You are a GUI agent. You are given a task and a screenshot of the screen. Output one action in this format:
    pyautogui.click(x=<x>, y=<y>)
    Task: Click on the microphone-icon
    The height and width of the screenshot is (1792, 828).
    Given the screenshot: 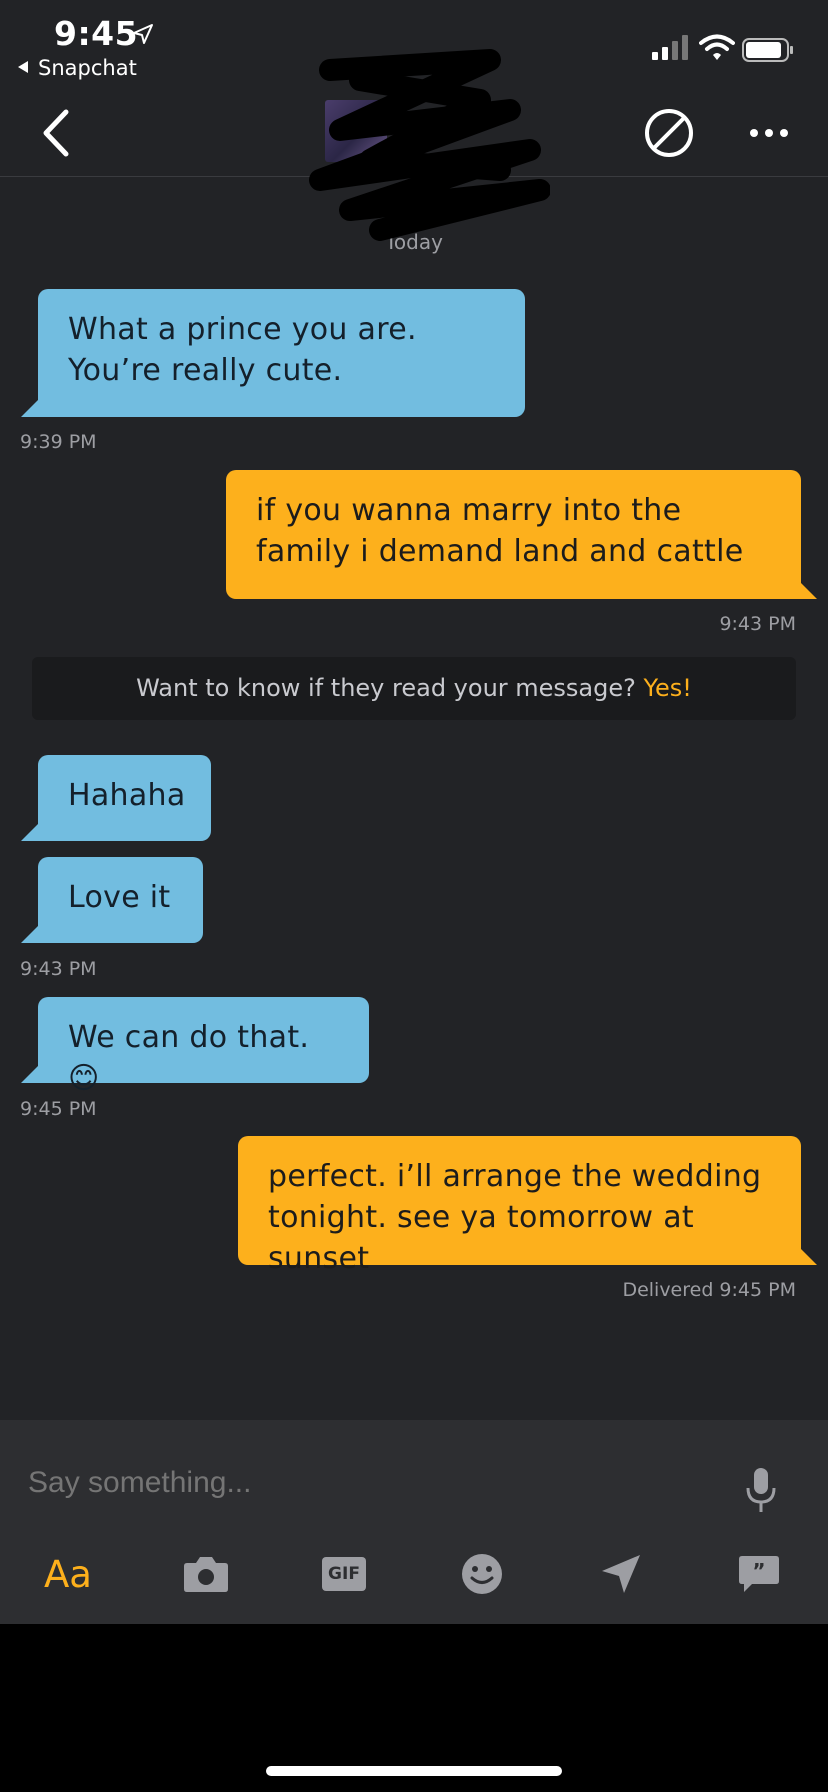 What is the action you would take?
    pyautogui.click(x=761, y=1490)
    